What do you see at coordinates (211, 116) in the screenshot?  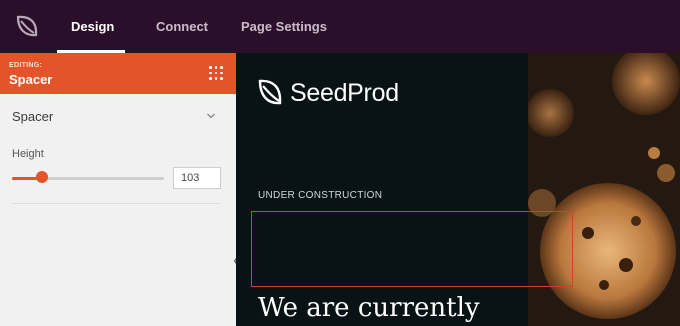 I see `chevron-down-icon` at bounding box center [211, 116].